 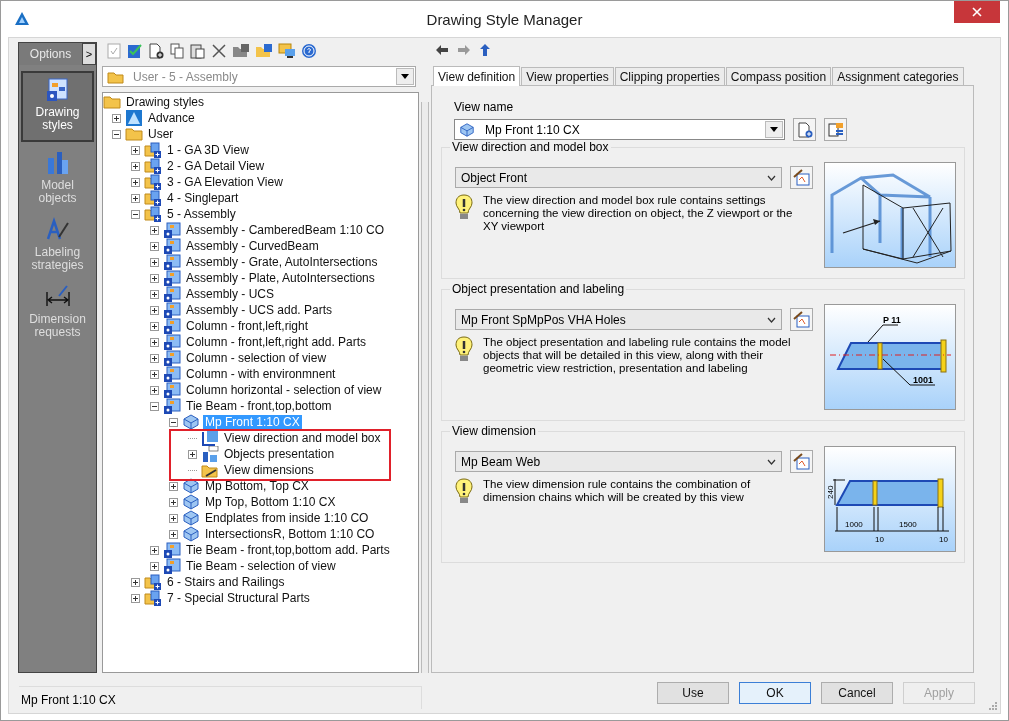 What do you see at coordinates (226, 582) in the screenshot?
I see `tree-item: 6 - Stairs and Railings` at bounding box center [226, 582].